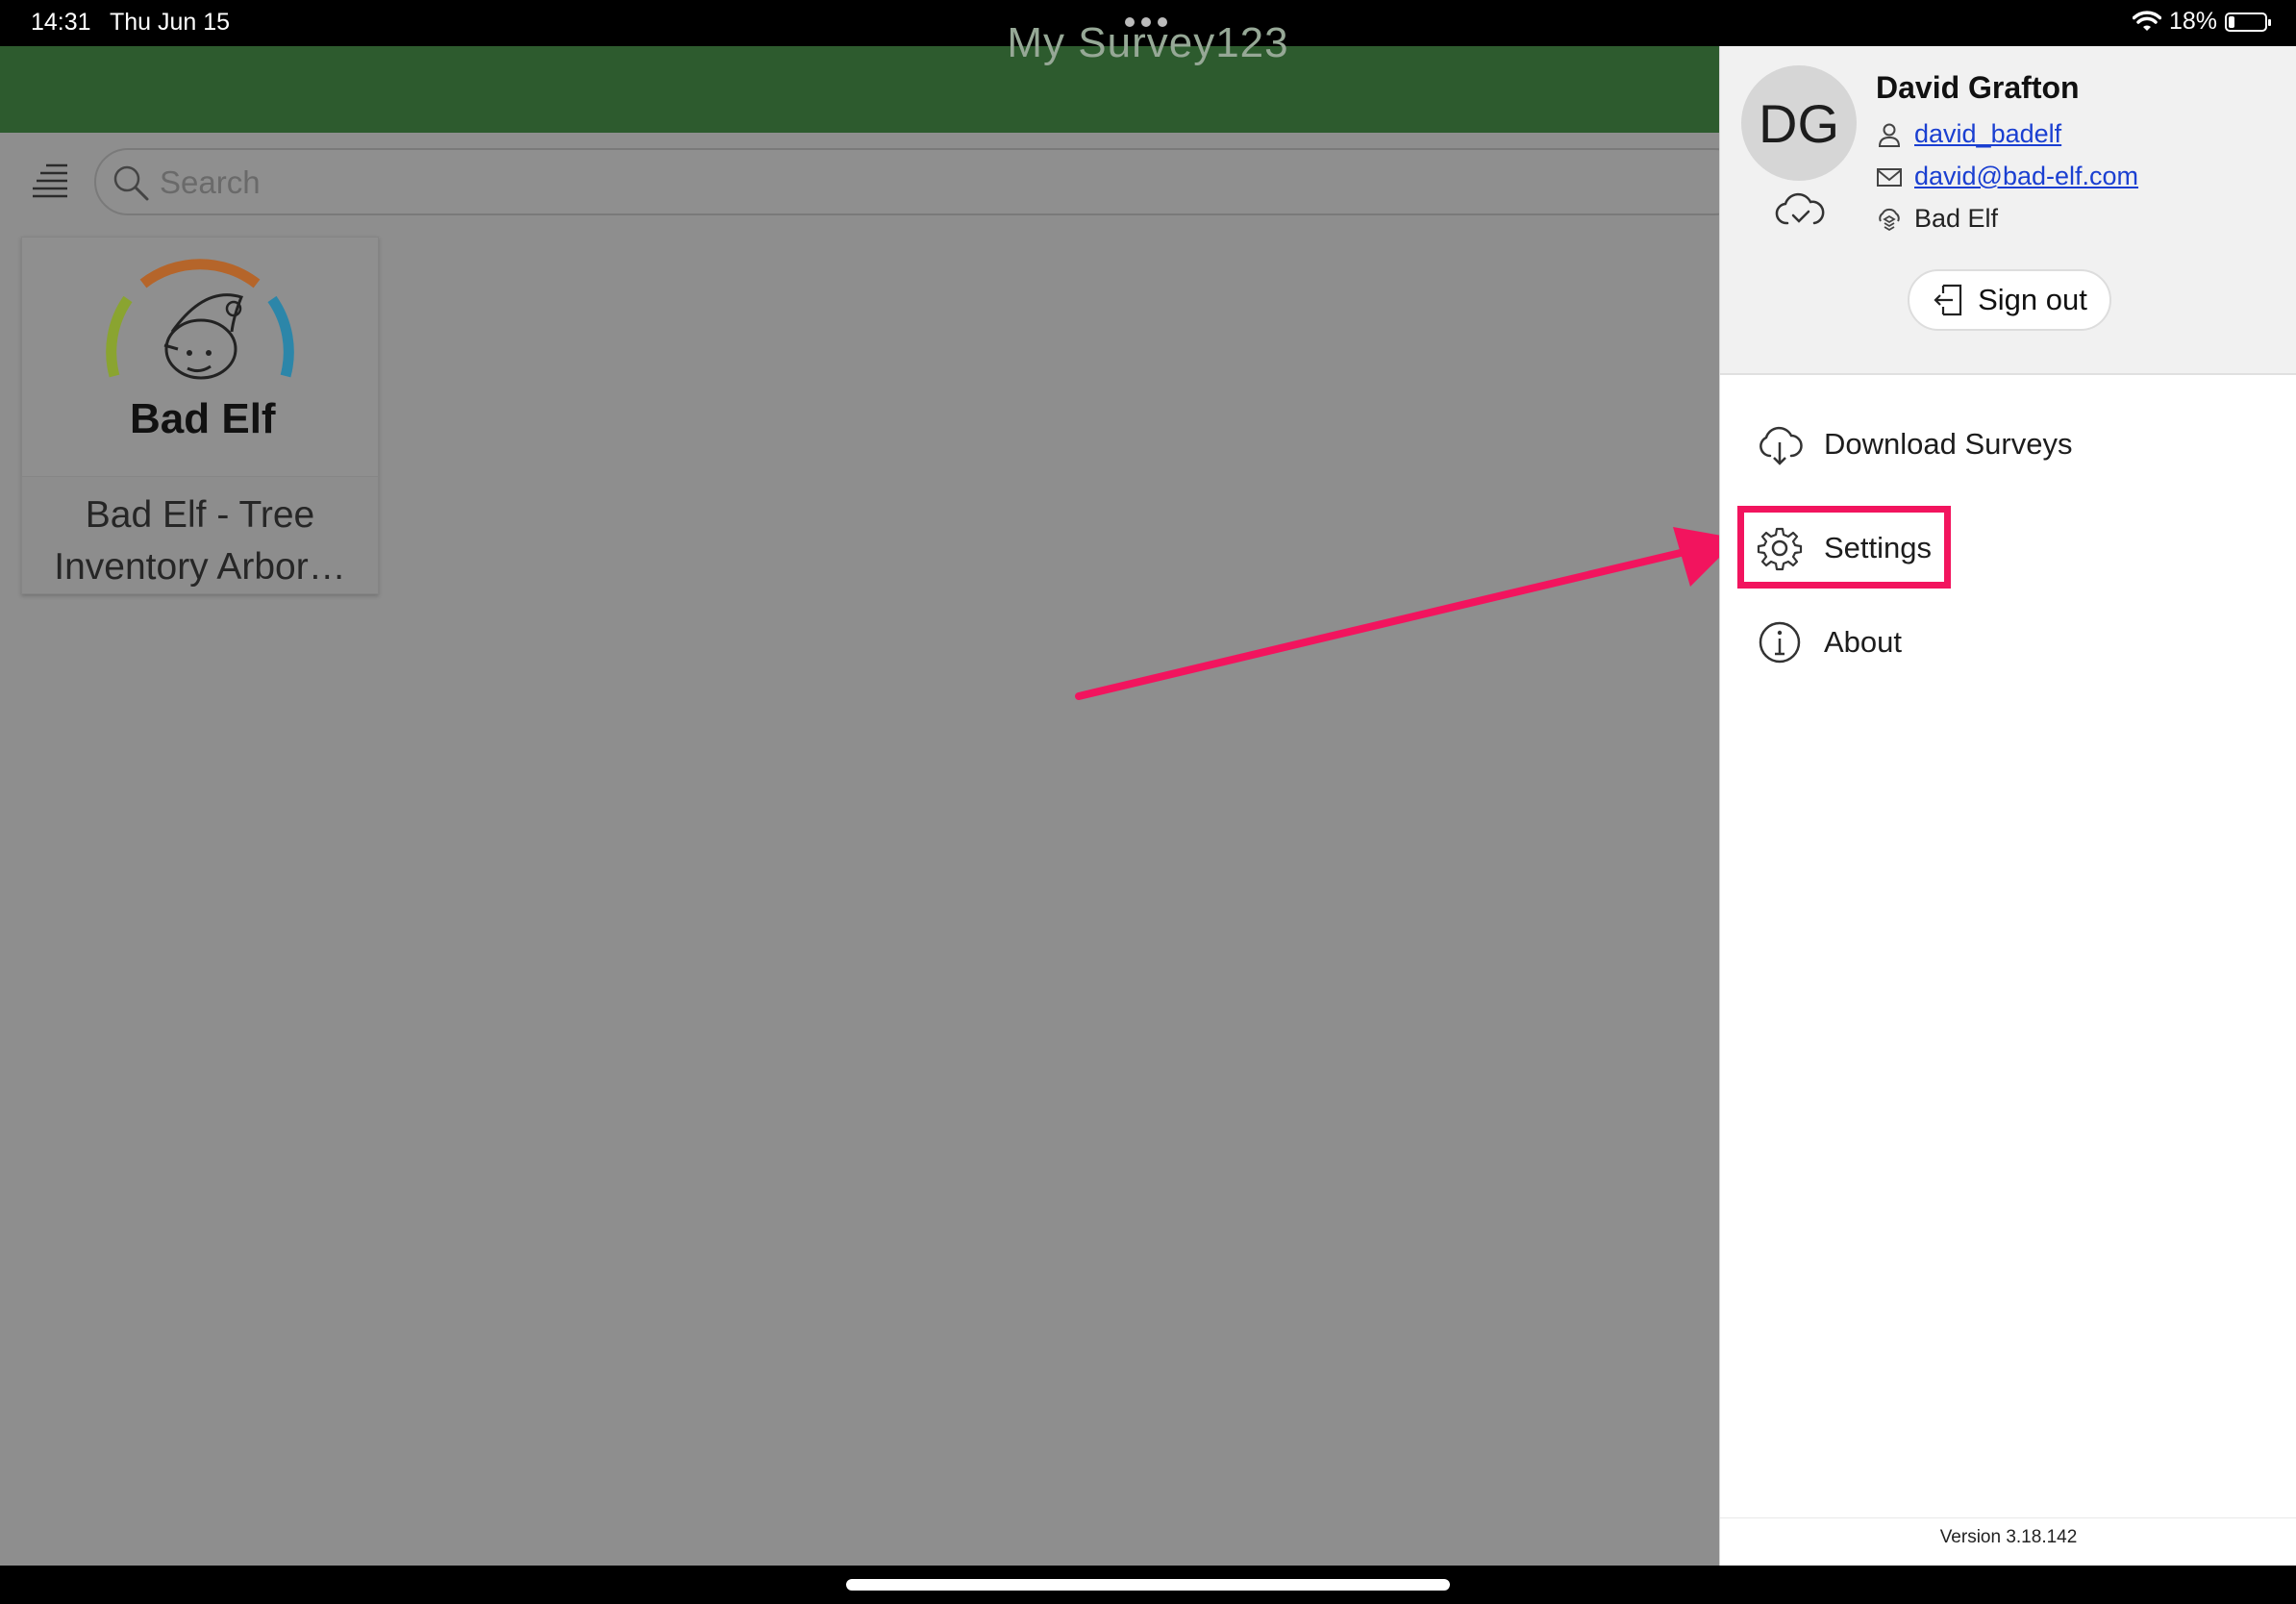 This screenshot has height=1604, width=2296. I want to click on search-placeholder: Search, so click(210, 182).